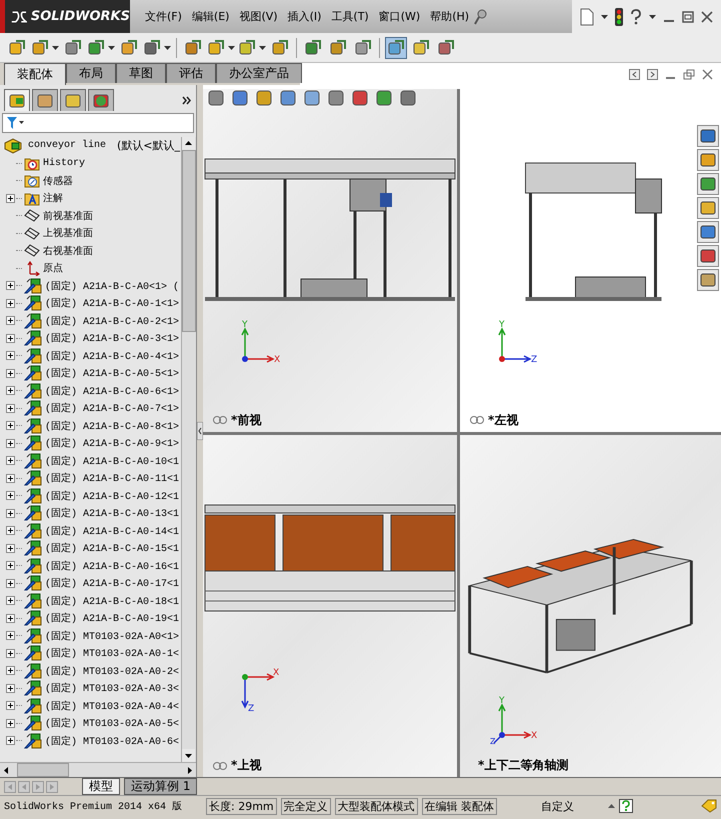 The width and height of the screenshot is (721, 819). What do you see at coordinates (634, 74) in the screenshot?
I see `previous-view-icon` at bounding box center [634, 74].